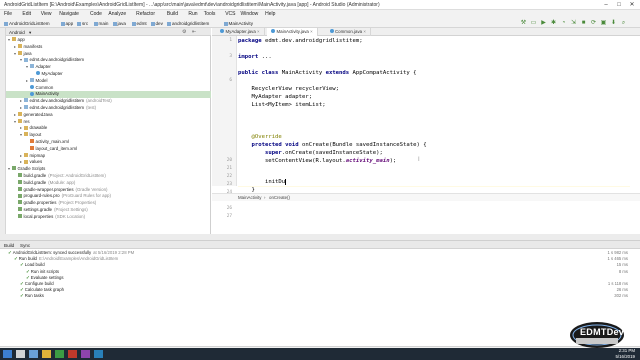 Image resolution: width=640 pixels, height=360 pixels. What do you see at coordinates (69, 14) in the screenshot?
I see `menu-navigate: Navigate` at bounding box center [69, 14].